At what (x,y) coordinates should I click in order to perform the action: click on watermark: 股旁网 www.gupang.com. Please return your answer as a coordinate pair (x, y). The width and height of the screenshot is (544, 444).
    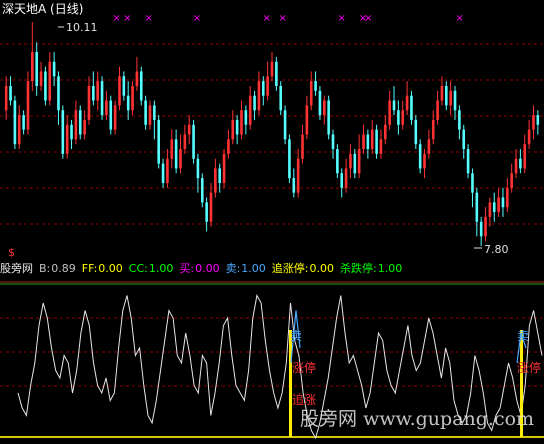
    Looking at the image, I should click on (417, 417).